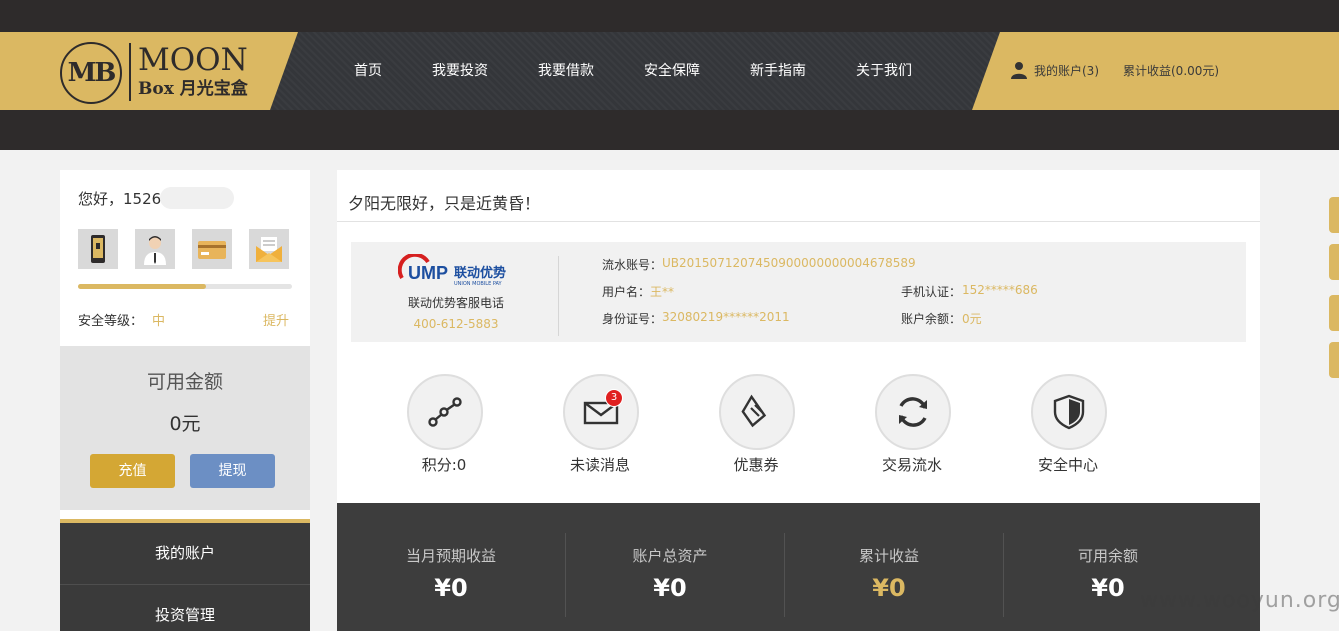  Describe the element at coordinates (558, 296) in the screenshot. I see `info-divider` at that location.